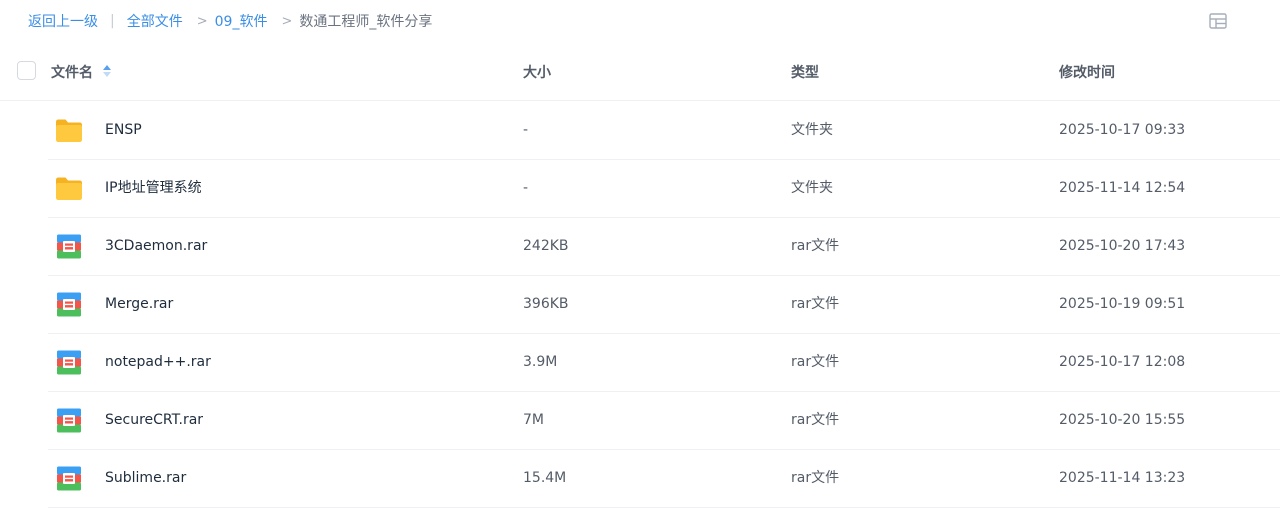 Image resolution: width=1280 pixels, height=508 pixels. What do you see at coordinates (63, 21) in the screenshot?
I see `back-link: 返回上一级` at bounding box center [63, 21].